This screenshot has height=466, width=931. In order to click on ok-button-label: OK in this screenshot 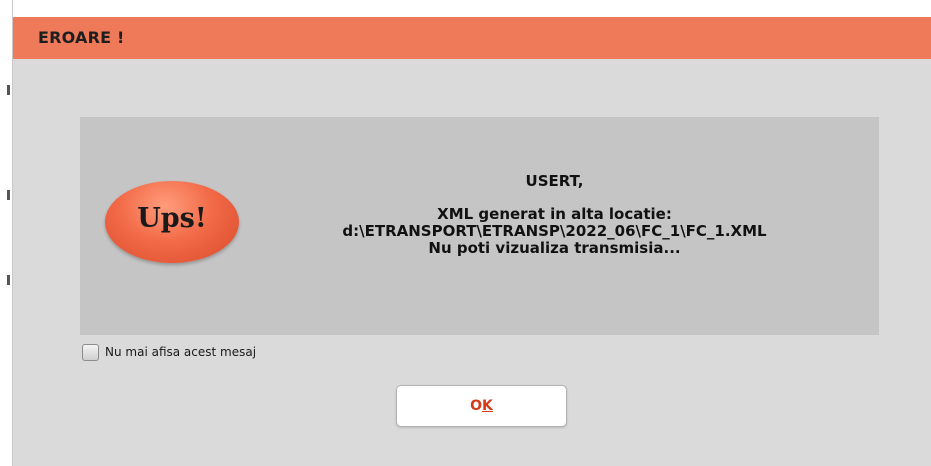, I will do `click(481, 406)`.